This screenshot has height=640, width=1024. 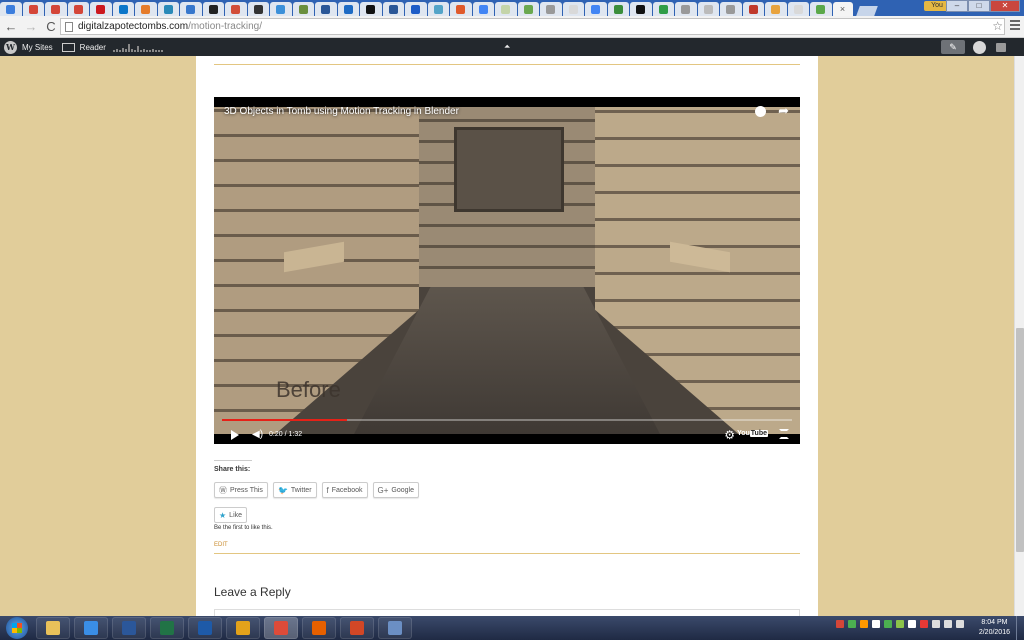 What do you see at coordinates (507, 47) in the screenshot?
I see `collapse-icon: ⏶` at bounding box center [507, 47].